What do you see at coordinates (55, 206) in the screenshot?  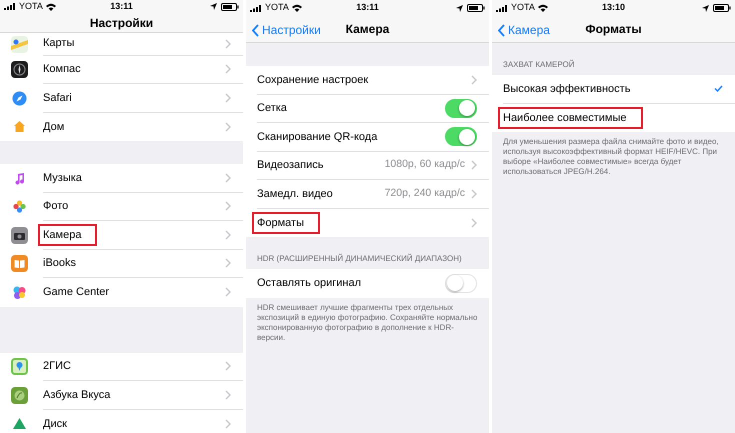 I see `row-label: Фото` at bounding box center [55, 206].